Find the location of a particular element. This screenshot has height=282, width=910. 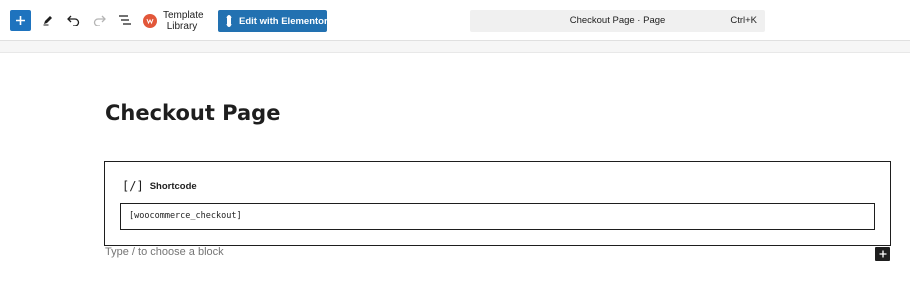

undo-icon is located at coordinates (72, 20).